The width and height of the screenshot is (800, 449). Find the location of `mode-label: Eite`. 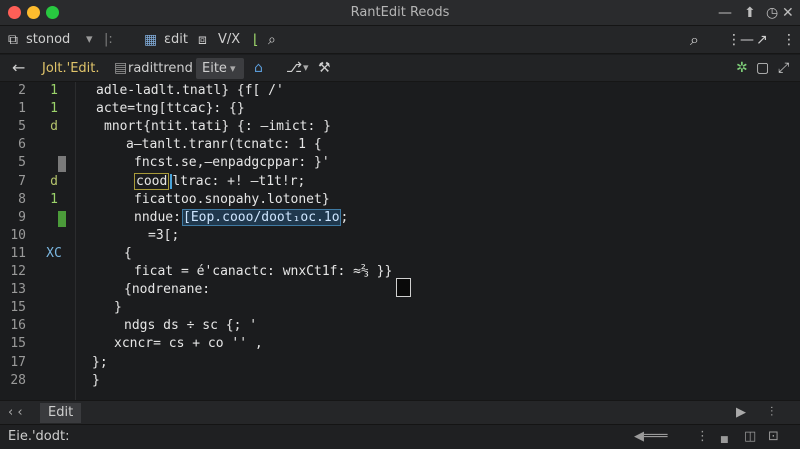

mode-label: Eite is located at coordinates (214, 68).